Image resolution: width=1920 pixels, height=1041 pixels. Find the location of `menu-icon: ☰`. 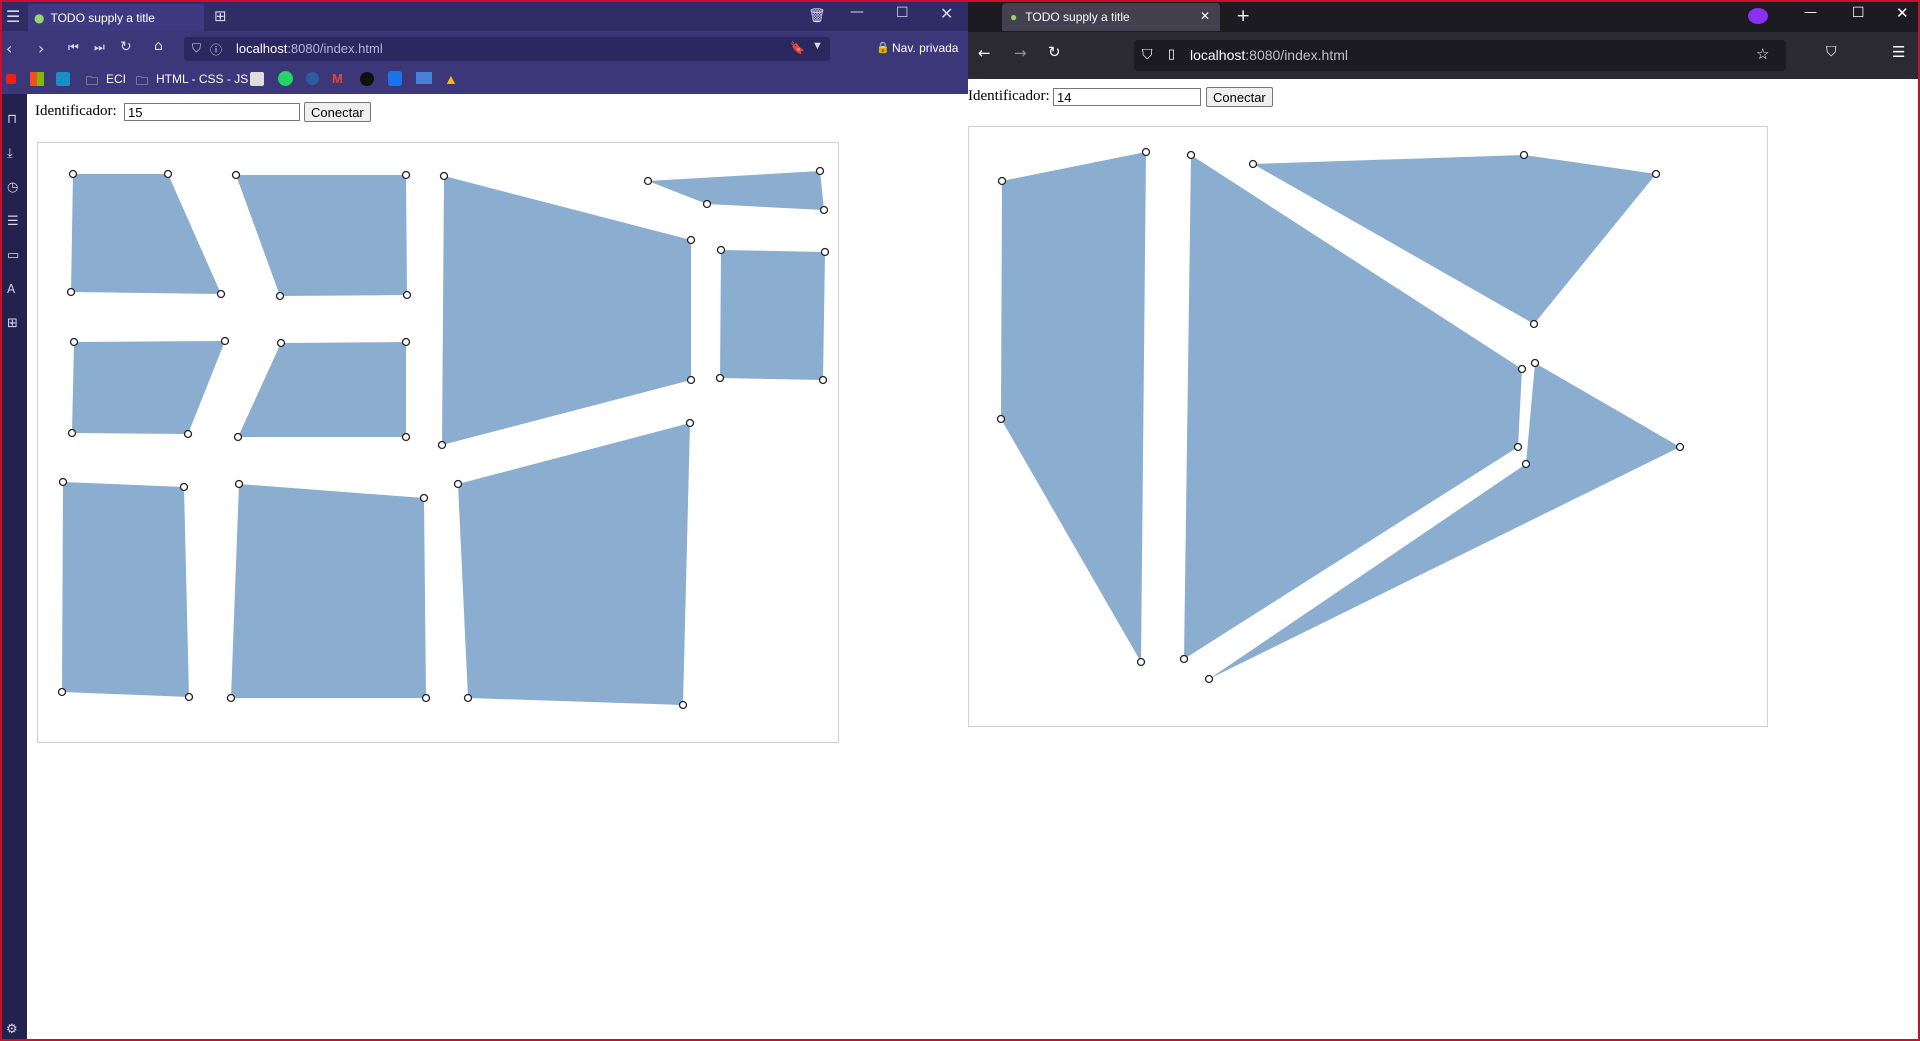

menu-icon: ☰ is located at coordinates (13, 16).